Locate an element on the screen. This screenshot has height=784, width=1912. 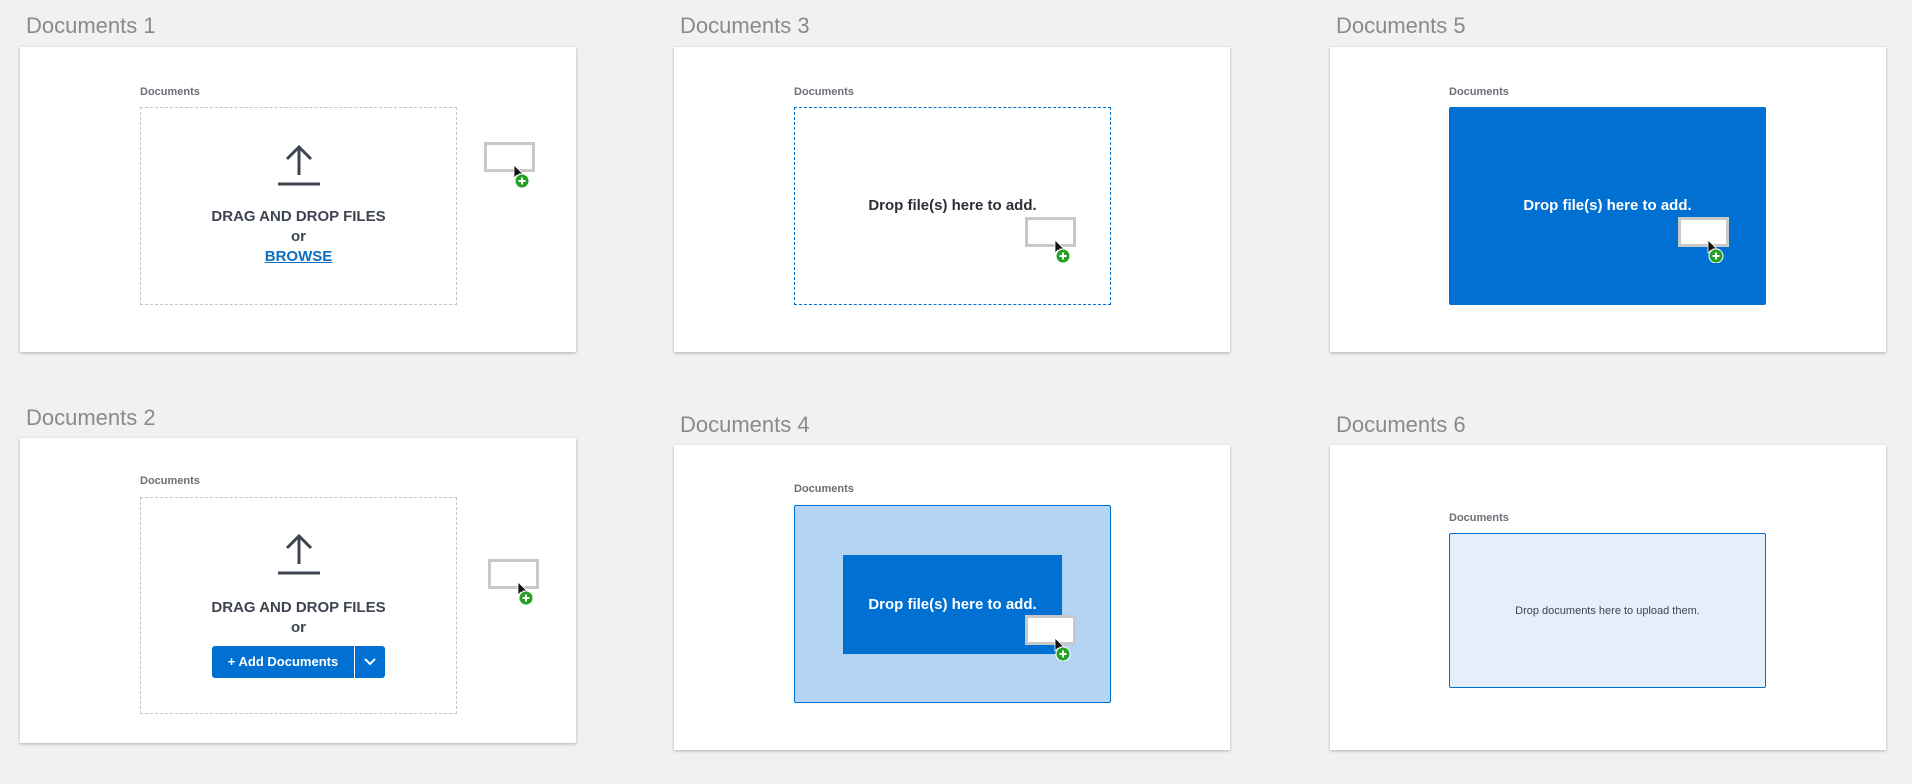
documents-card: Documents DRAG AND DROP FILES or BROWSE is located at coordinates (298, 199).